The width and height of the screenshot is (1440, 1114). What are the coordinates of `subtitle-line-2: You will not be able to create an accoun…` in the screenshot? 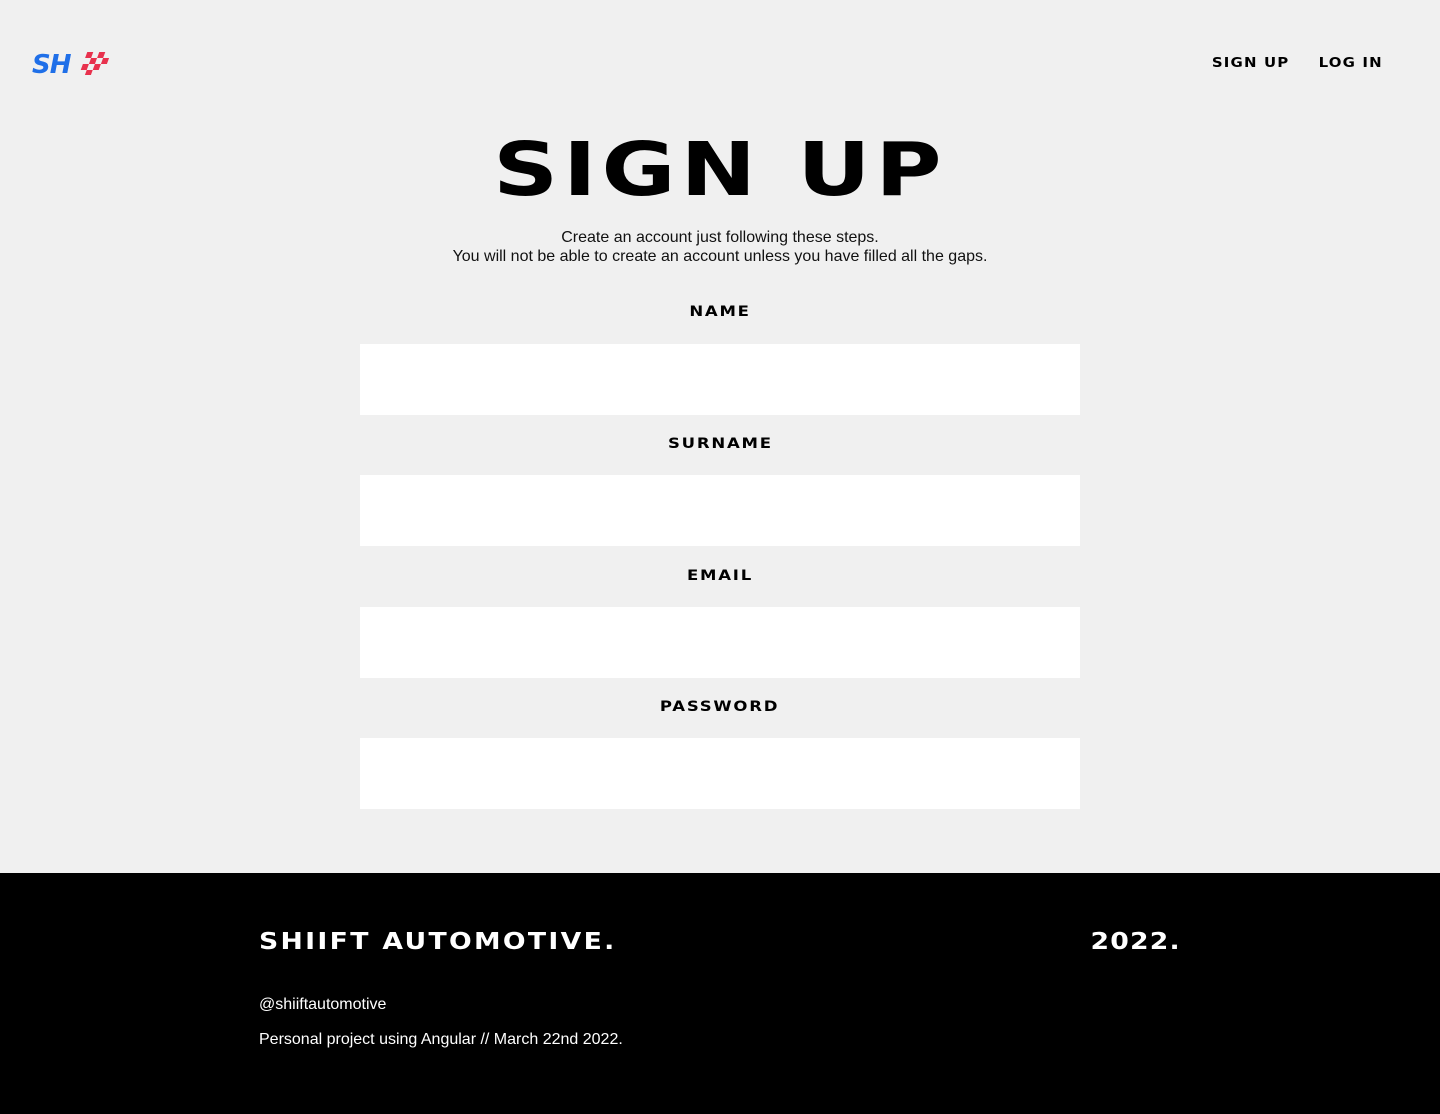 It's located at (720, 256).